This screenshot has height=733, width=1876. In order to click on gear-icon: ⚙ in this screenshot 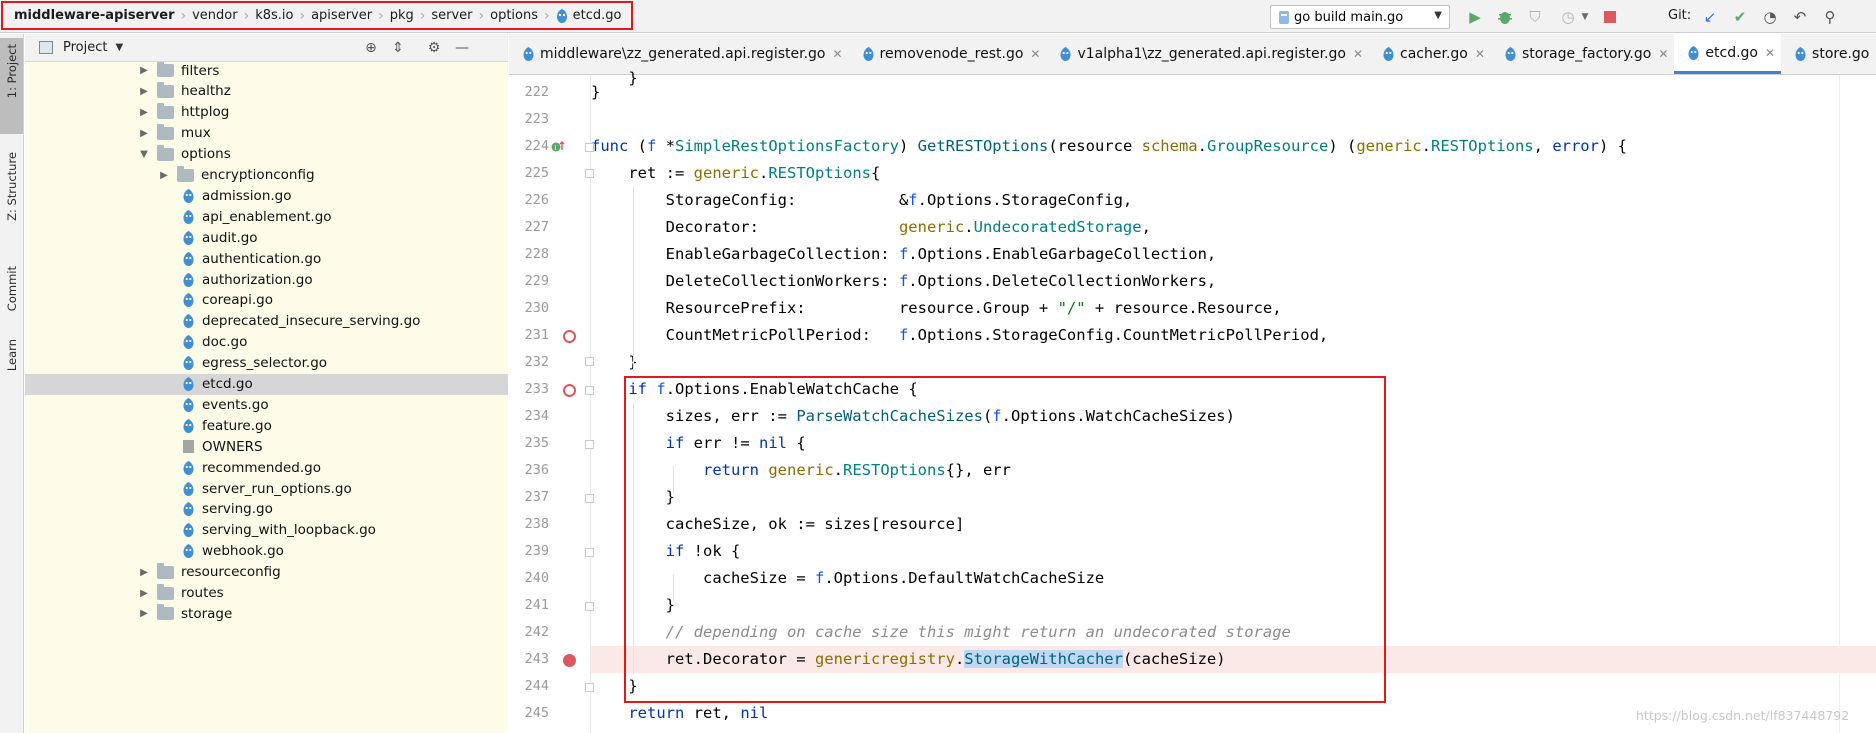, I will do `click(434, 48)`.